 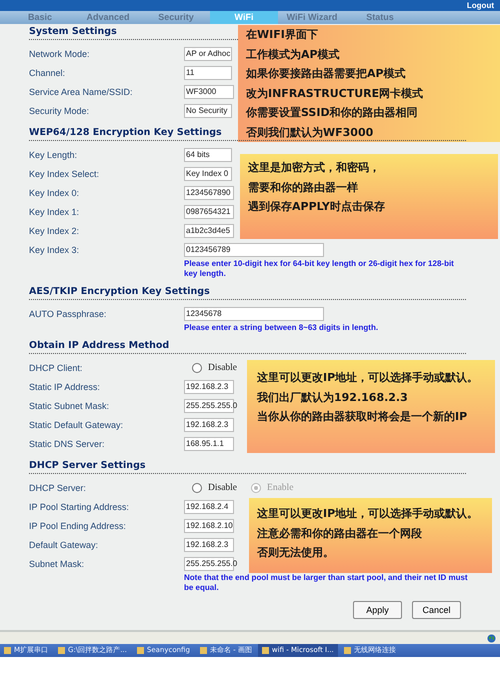 I want to click on annotation-text: 当你从你的路由器获取时将会是一个新的IP, so click(x=362, y=417).